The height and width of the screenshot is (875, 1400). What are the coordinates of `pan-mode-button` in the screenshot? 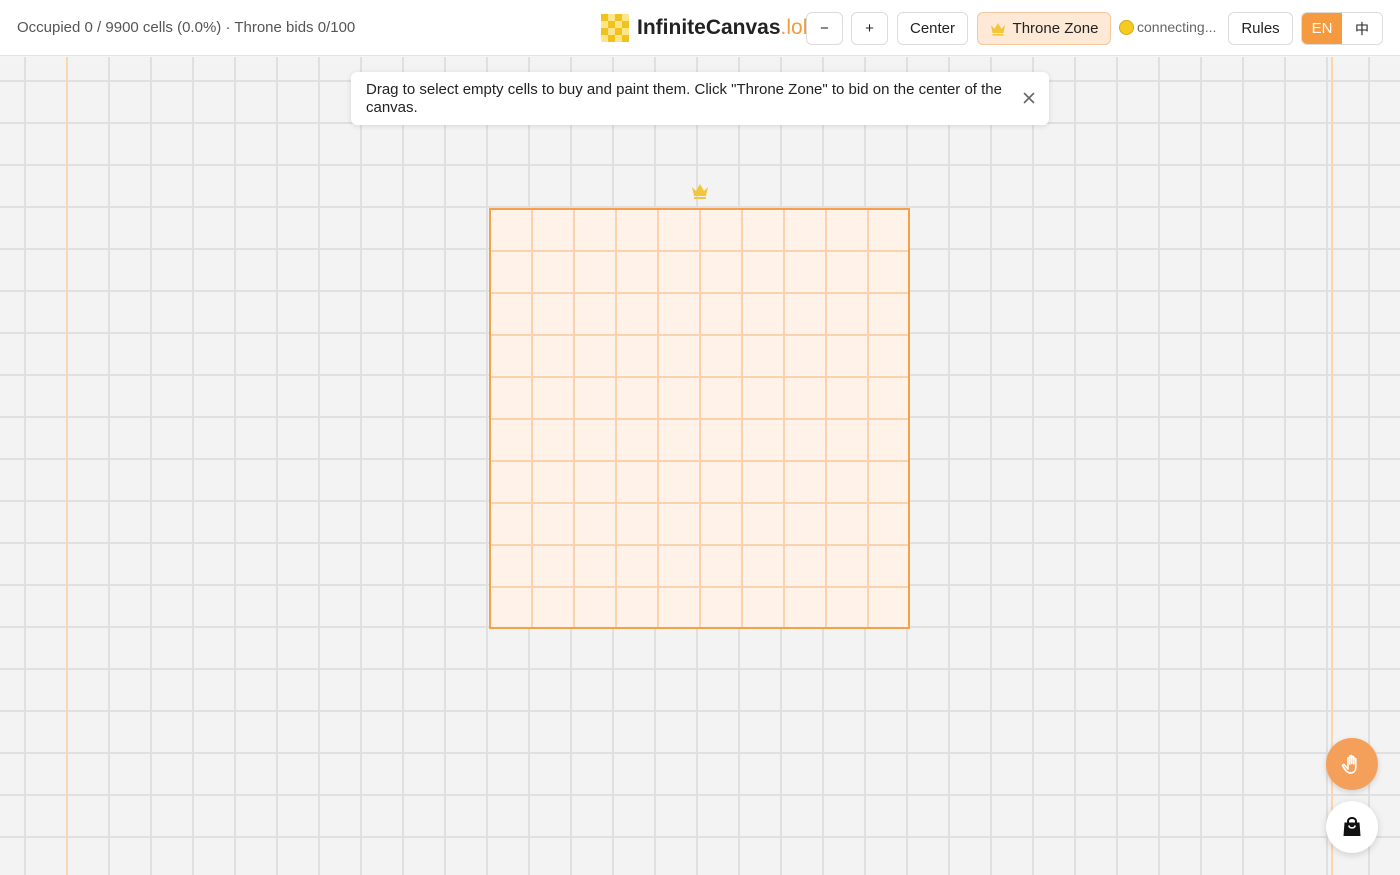 It's located at (1352, 764).